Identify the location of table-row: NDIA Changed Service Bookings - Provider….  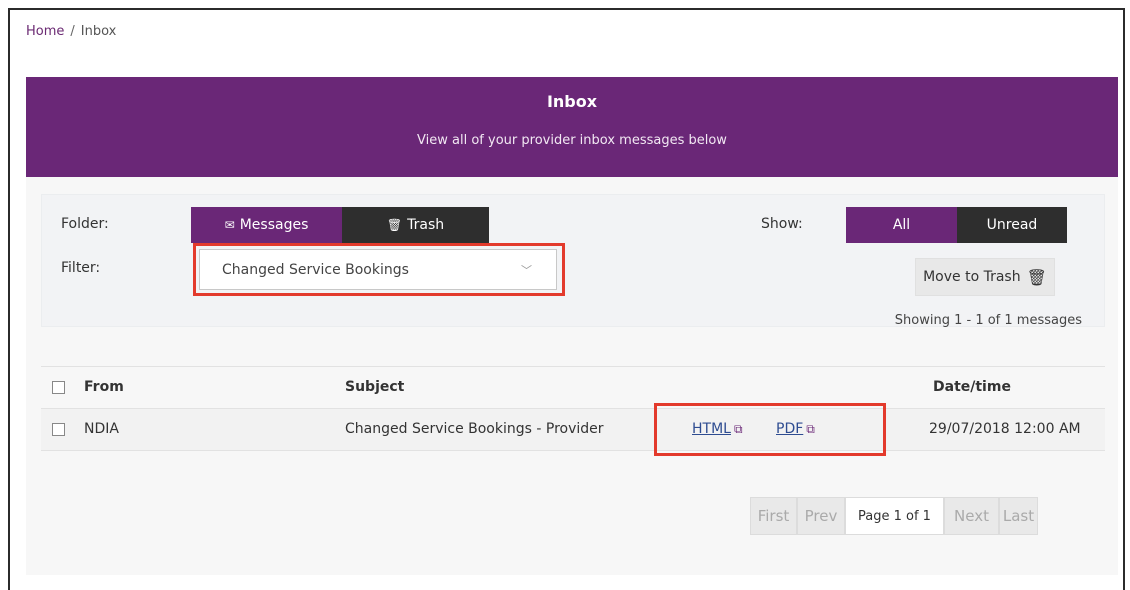
(573, 429).